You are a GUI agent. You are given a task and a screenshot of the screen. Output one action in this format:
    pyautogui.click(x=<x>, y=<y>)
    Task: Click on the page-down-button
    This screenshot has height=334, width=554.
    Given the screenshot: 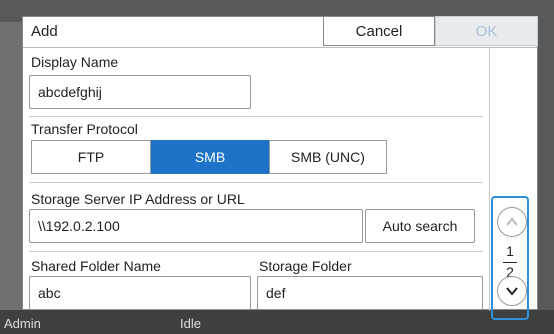 What is the action you would take?
    pyautogui.click(x=512, y=291)
    